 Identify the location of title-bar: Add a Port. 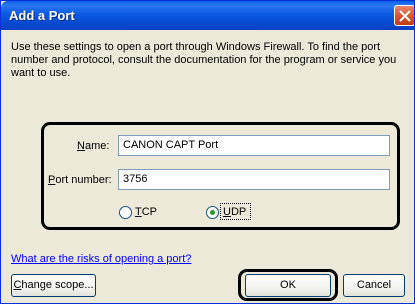
(207, 15).